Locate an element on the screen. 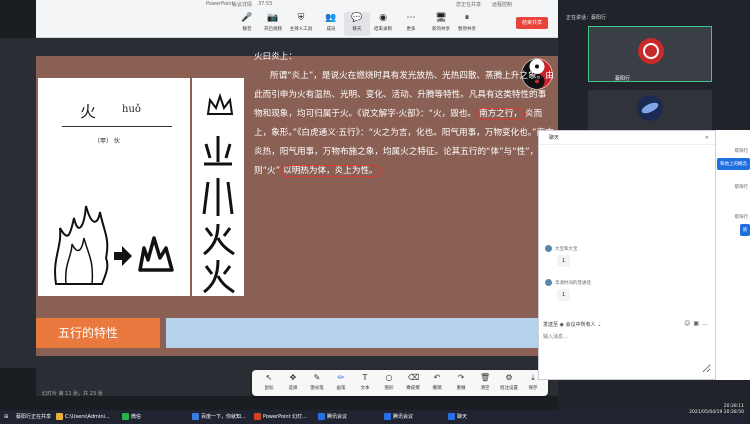 Image resolution: width=750 pixels, height=424 pixels. taskbar-app-label: 聊天 is located at coordinates (462, 417).